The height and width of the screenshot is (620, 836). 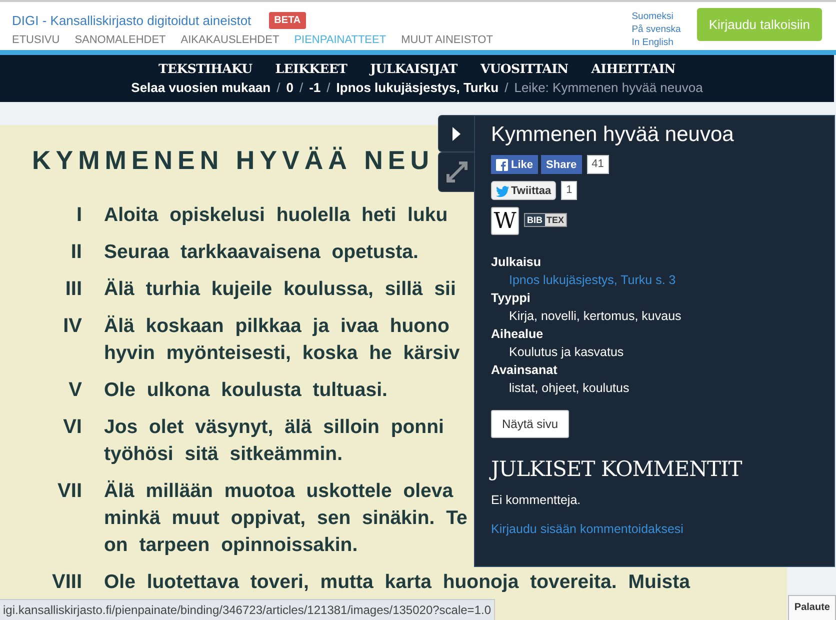 I want to click on nav-menu-item: AIHEITTAIN, so click(x=633, y=68).